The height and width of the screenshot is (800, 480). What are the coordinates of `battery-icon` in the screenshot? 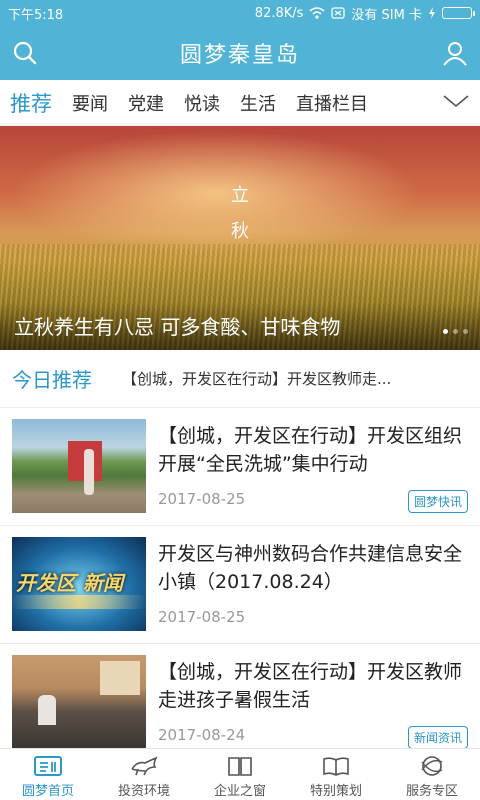 It's located at (458, 13).